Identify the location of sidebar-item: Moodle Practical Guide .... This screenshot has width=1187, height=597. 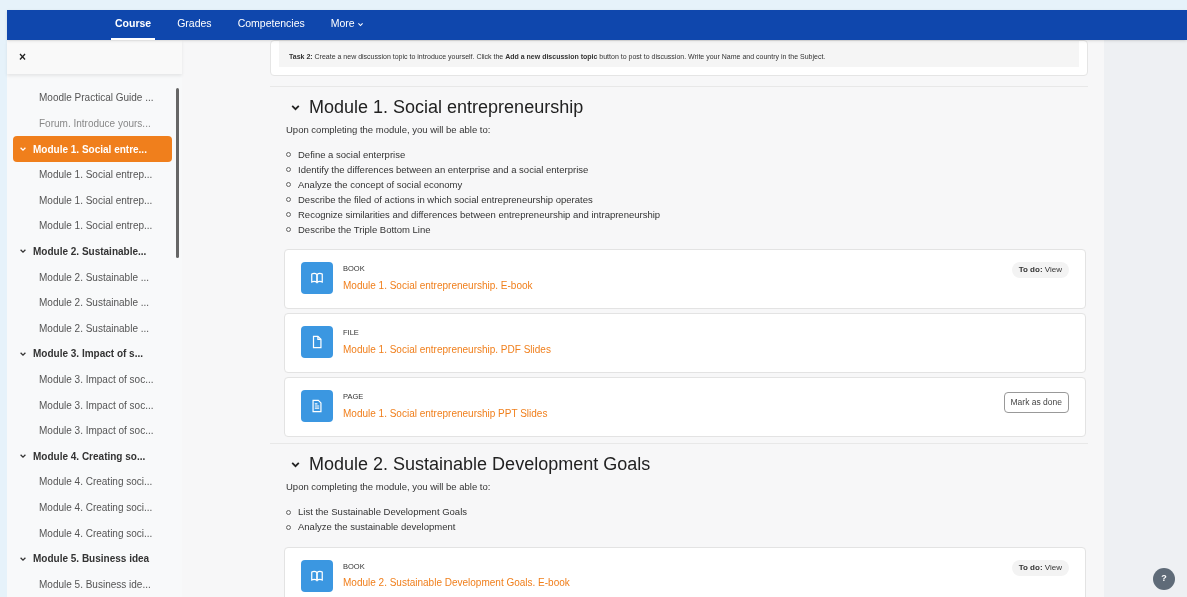
(92, 98).